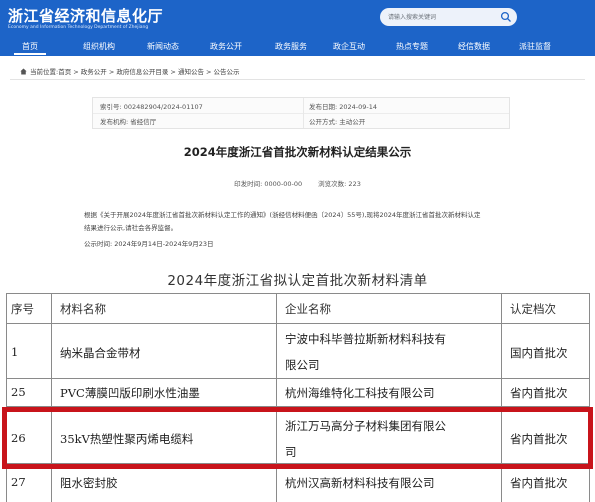 This screenshot has width=595, height=502. Describe the element at coordinates (291, 47) in the screenshot. I see `nav-gov-service: 政务服务` at that location.